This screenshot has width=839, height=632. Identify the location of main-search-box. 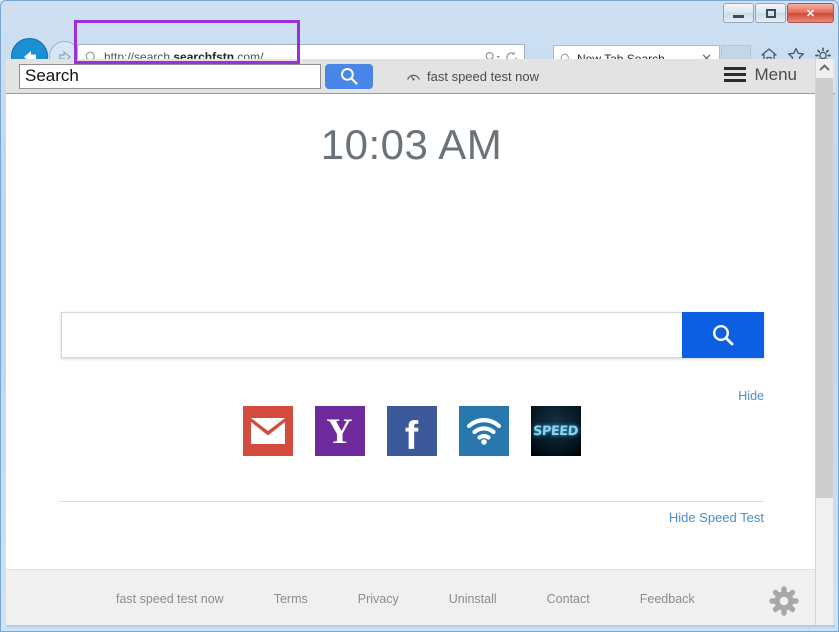
(412, 335).